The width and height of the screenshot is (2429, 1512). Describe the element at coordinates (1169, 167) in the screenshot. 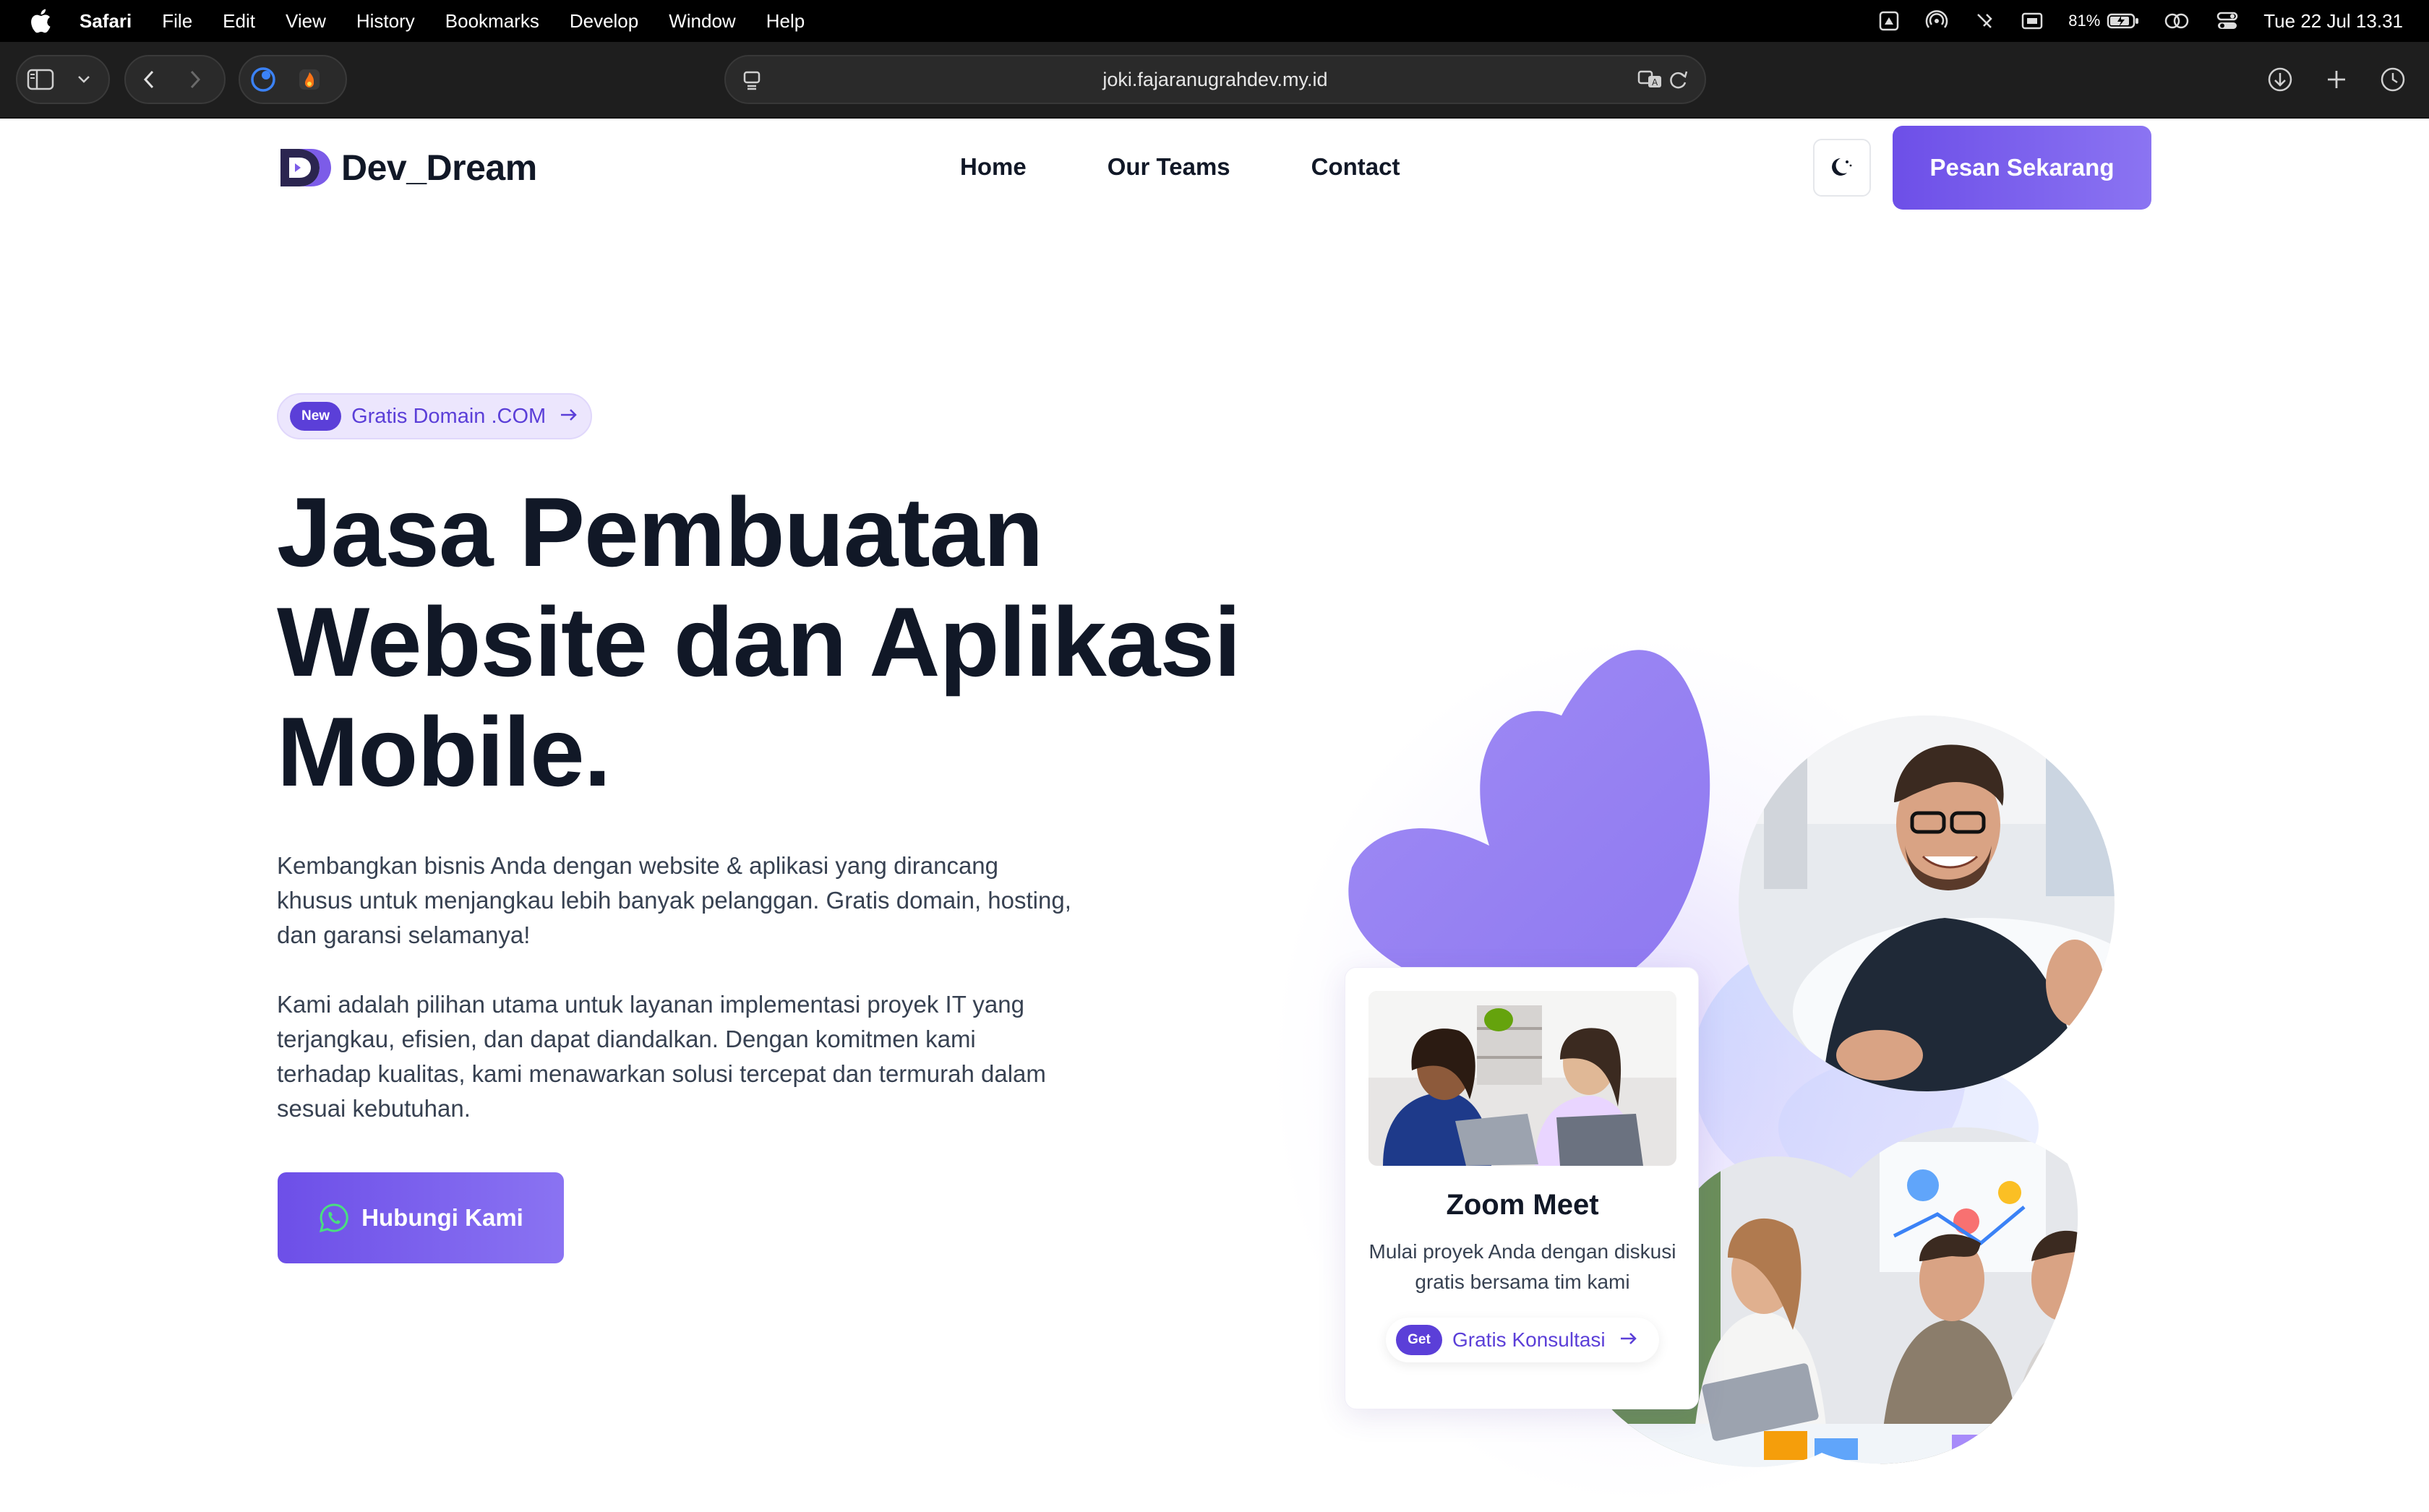

I see `nav-our-teams: Our Teams` at that location.